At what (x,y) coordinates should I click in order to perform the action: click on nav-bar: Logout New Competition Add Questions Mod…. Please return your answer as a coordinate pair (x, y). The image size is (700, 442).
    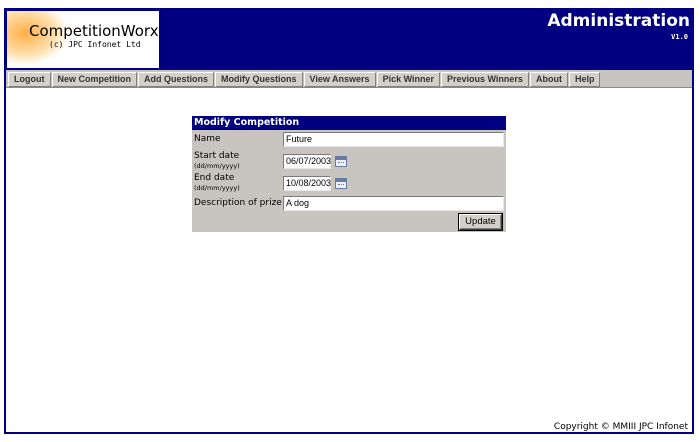
    Looking at the image, I should click on (349, 79).